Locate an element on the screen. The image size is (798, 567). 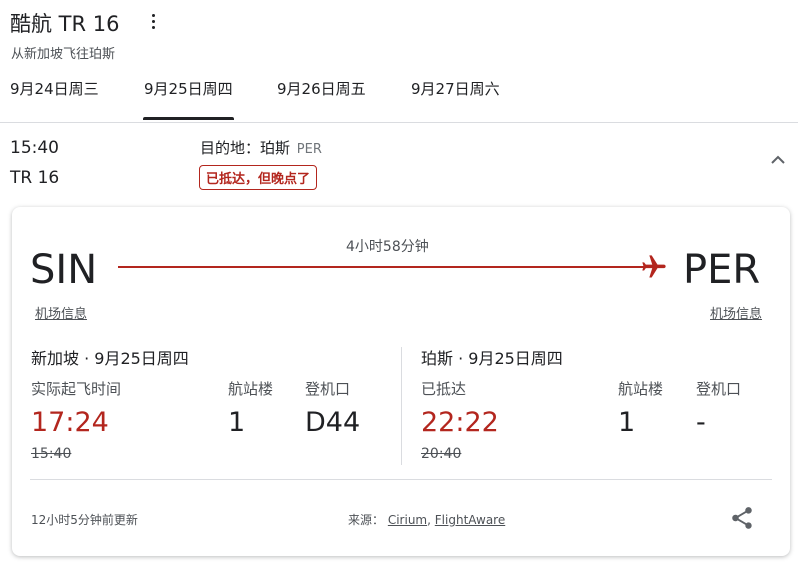
date-tabs: 9月24日周三 9月25日周四 9月26日周五 9月27日周六 is located at coordinates (399, 96).